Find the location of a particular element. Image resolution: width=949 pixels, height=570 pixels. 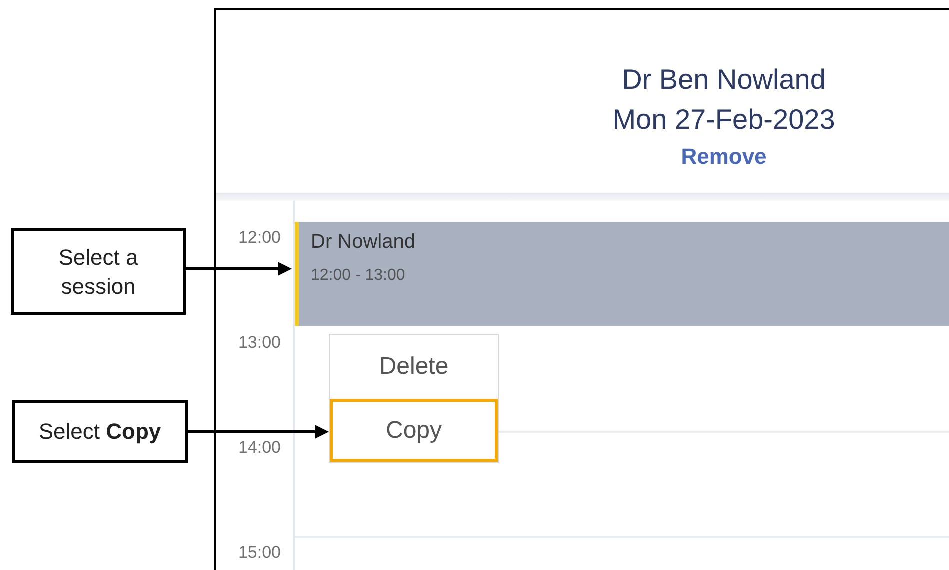

callout-text: Select a session is located at coordinates (99, 272).